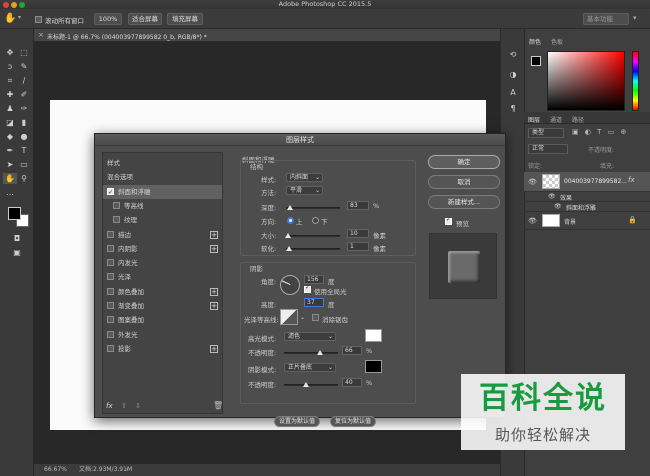 The width and height of the screenshot is (650, 476). What do you see at coordinates (185, 19) in the screenshot?
I see `fill-screen-button: 填充屏幕` at bounding box center [185, 19].